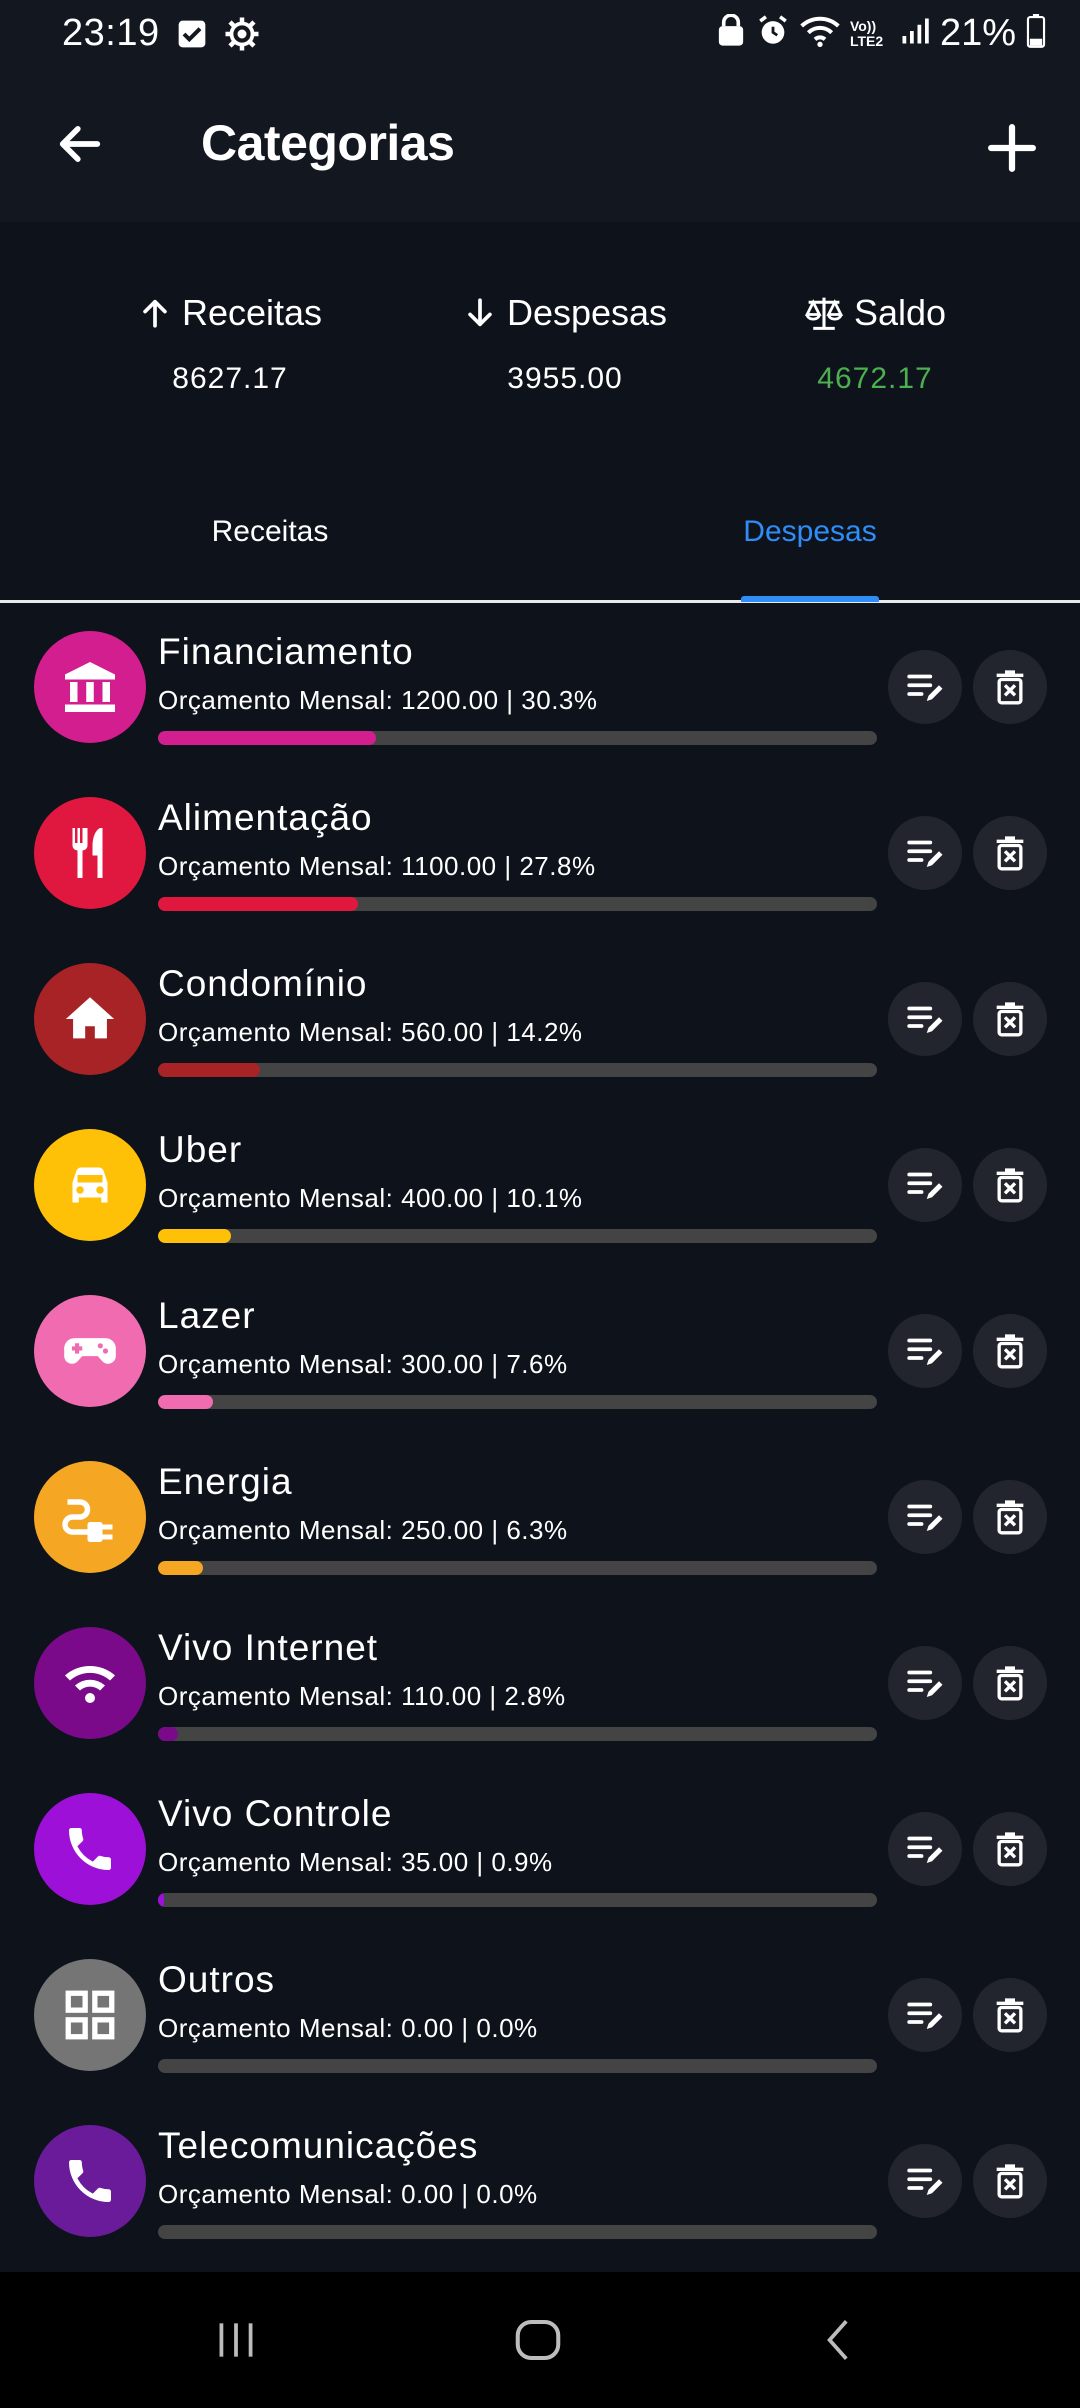 The height and width of the screenshot is (2408, 1080). I want to click on tab-bar: Receitas Despesas, so click(540, 532).